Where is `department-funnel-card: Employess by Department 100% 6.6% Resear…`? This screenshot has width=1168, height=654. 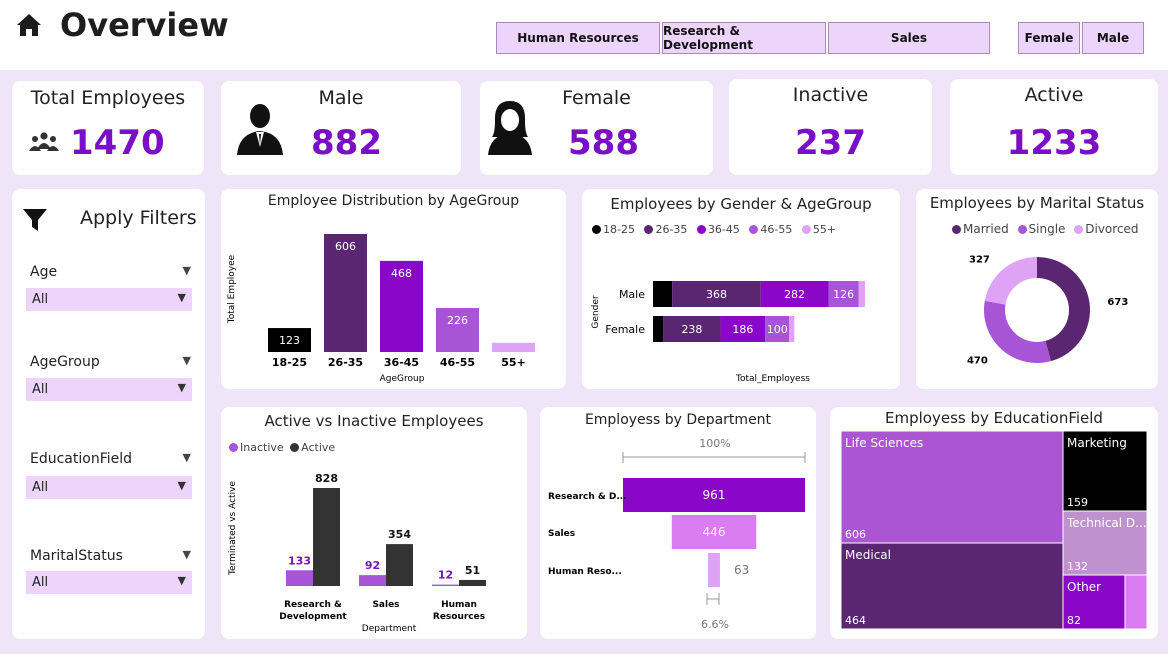 department-funnel-card: Employess by Department 100% 6.6% Resear… is located at coordinates (678, 523).